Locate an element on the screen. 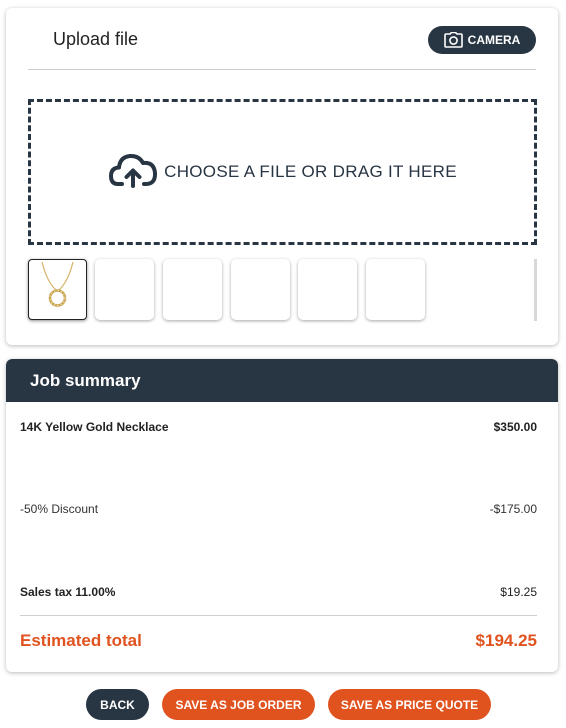 The width and height of the screenshot is (566, 728). estimated-total-row: Estimated total $194.25 is located at coordinates (278, 641).